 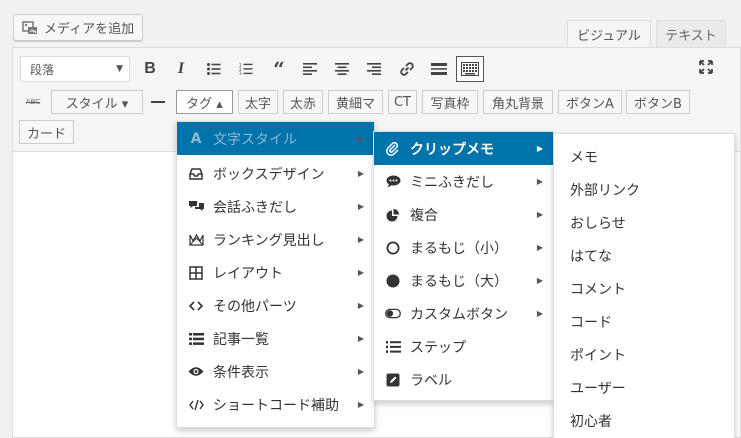 I want to click on menu-item-mini-bubble: ミニふきだし ▶, so click(x=463, y=181).